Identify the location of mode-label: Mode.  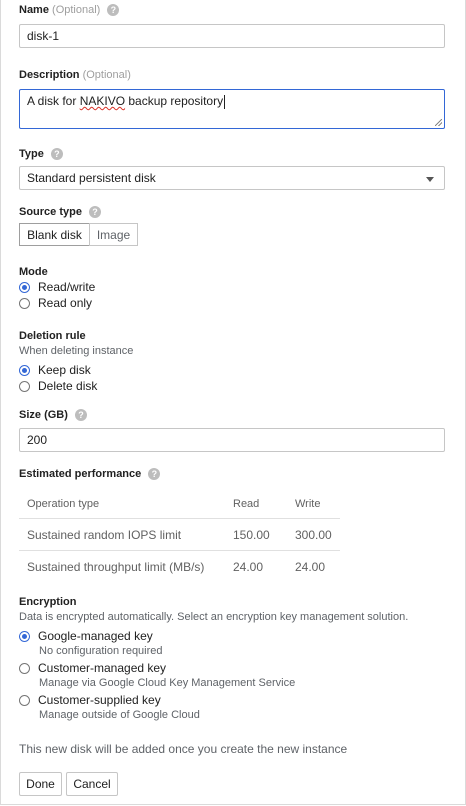
(33, 272).